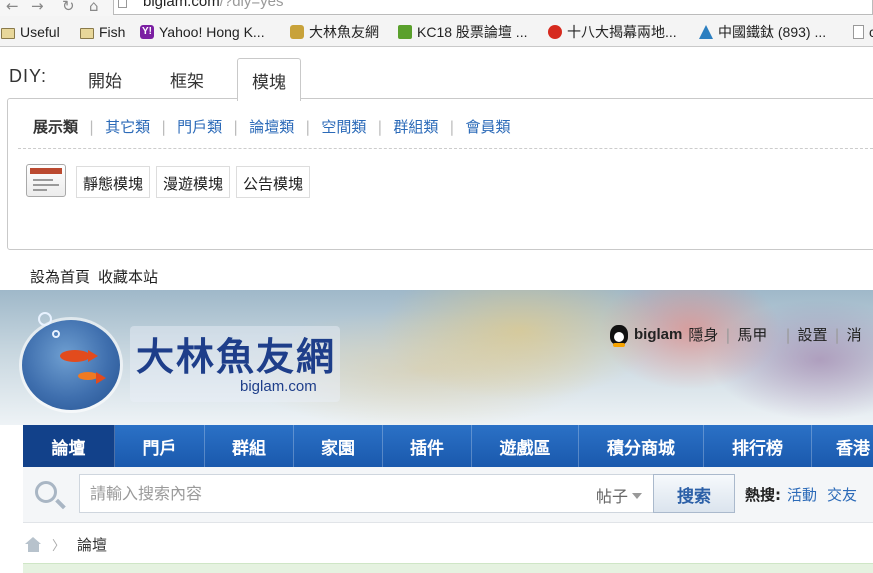 The width and height of the screenshot is (873, 573). What do you see at coordinates (525, 446) in the screenshot?
I see `nav-games: 遊戲區` at bounding box center [525, 446].